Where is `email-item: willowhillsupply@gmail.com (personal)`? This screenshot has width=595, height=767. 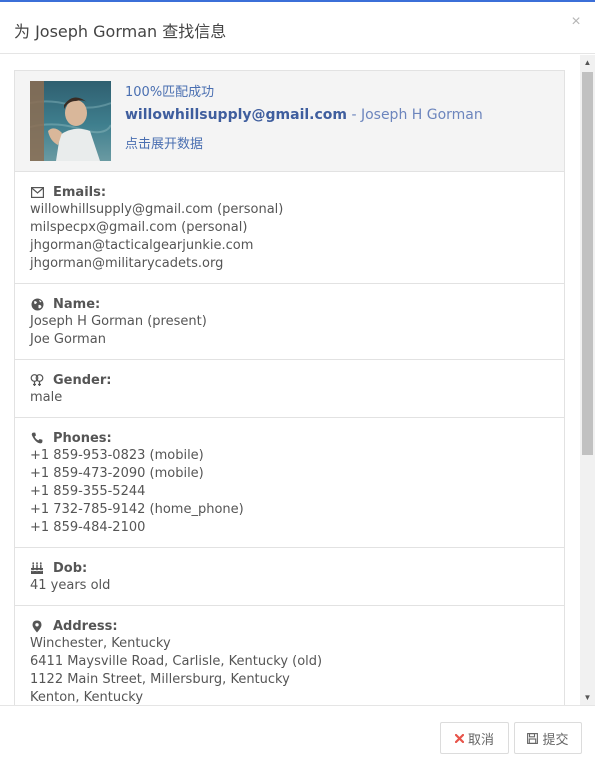
email-item: willowhillsupply@gmail.com (personal) is located at coordinates (157, 209).